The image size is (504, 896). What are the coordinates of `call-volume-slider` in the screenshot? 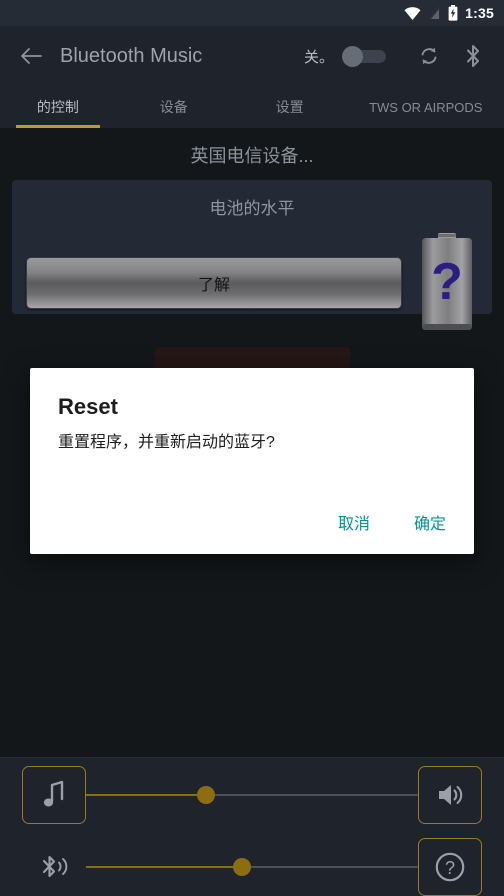 It's located at (252, 867).